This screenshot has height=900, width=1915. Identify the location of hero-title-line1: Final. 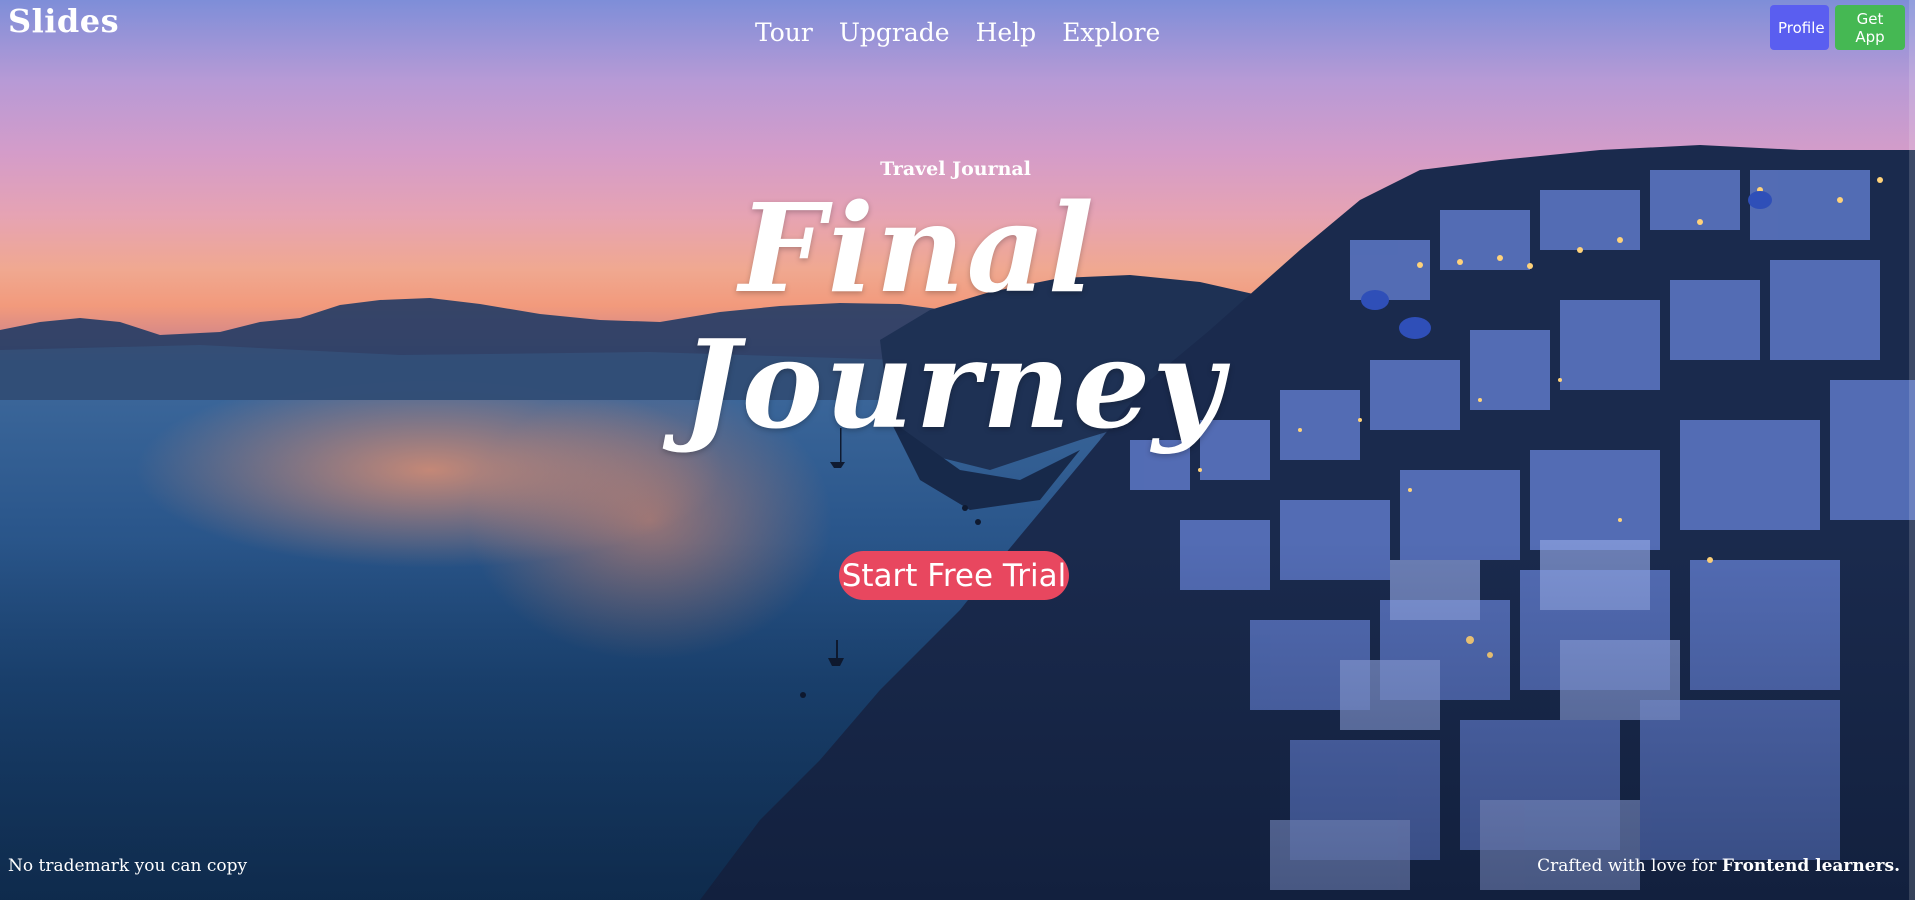
(917, 248).